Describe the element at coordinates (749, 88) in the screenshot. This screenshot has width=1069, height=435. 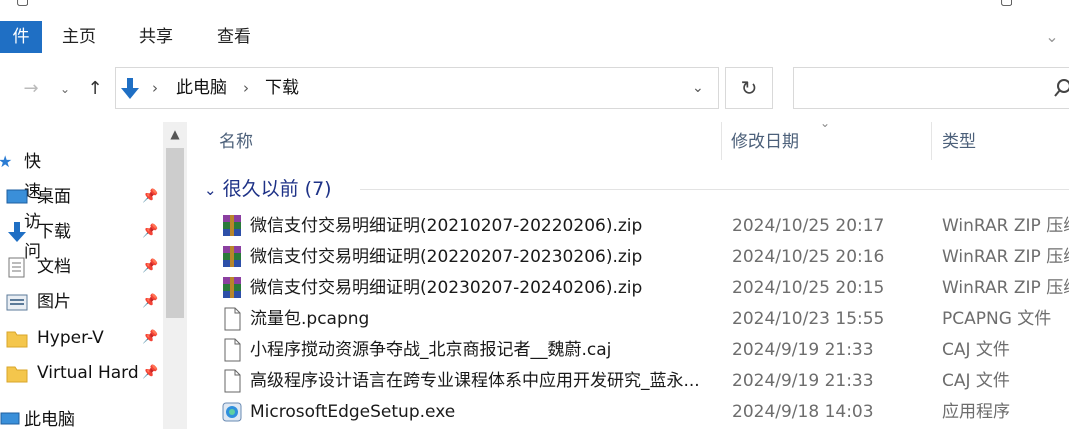
I see `refresh-button: ↻` at that location.